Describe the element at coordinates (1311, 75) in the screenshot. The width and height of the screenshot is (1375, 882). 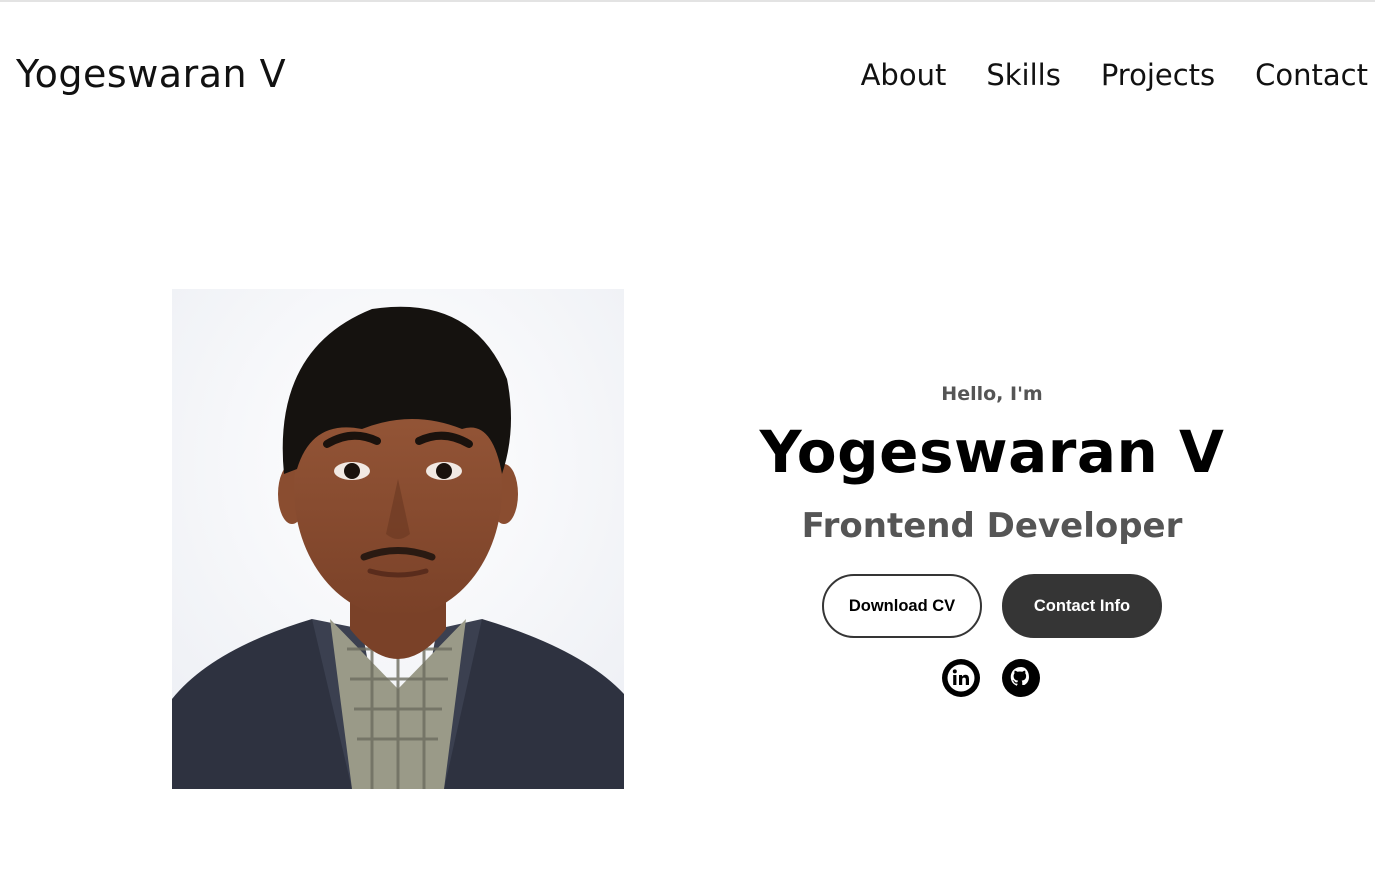
I see `nav-link-contact: Contact` at that location.